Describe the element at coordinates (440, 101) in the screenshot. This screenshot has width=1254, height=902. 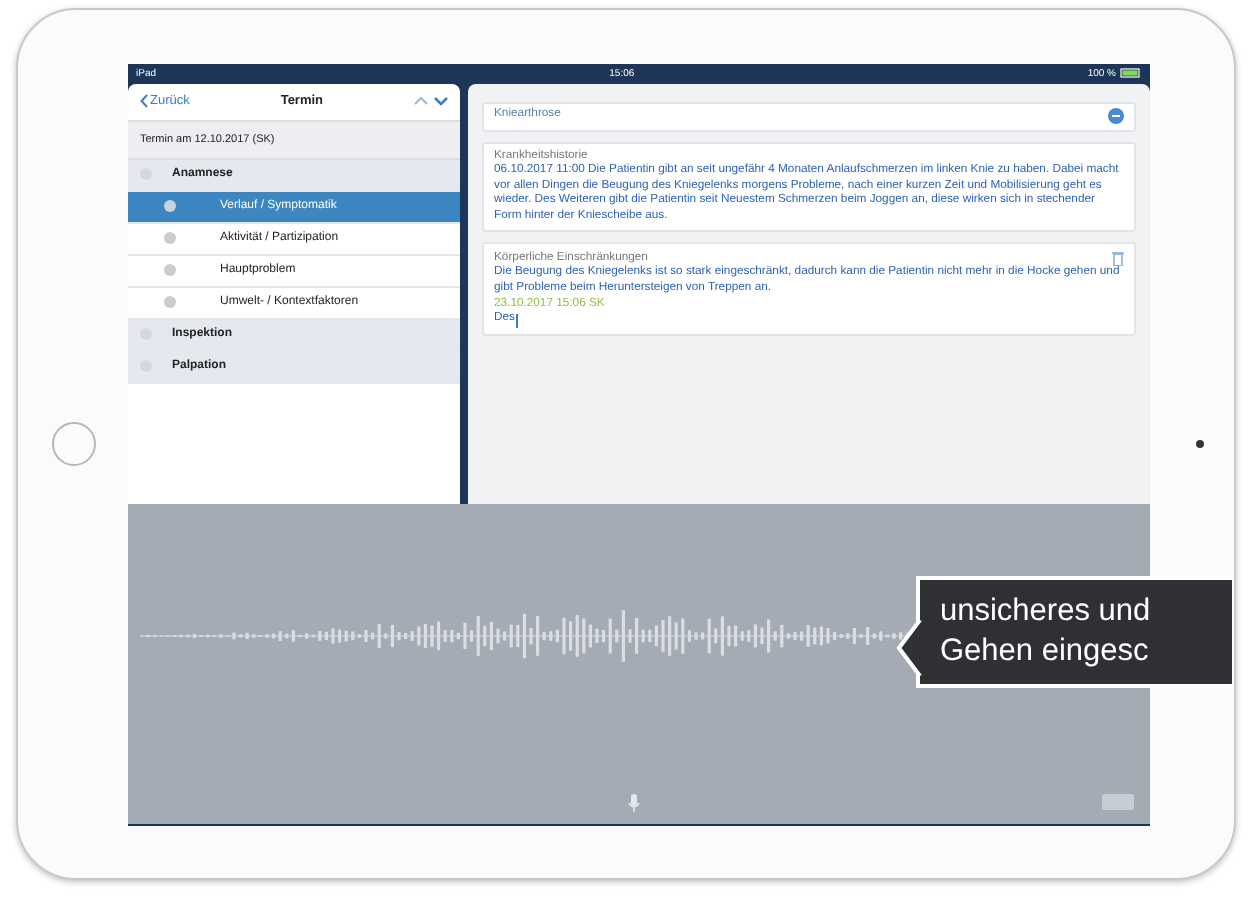
I see `chevron-down-icon` at that location.